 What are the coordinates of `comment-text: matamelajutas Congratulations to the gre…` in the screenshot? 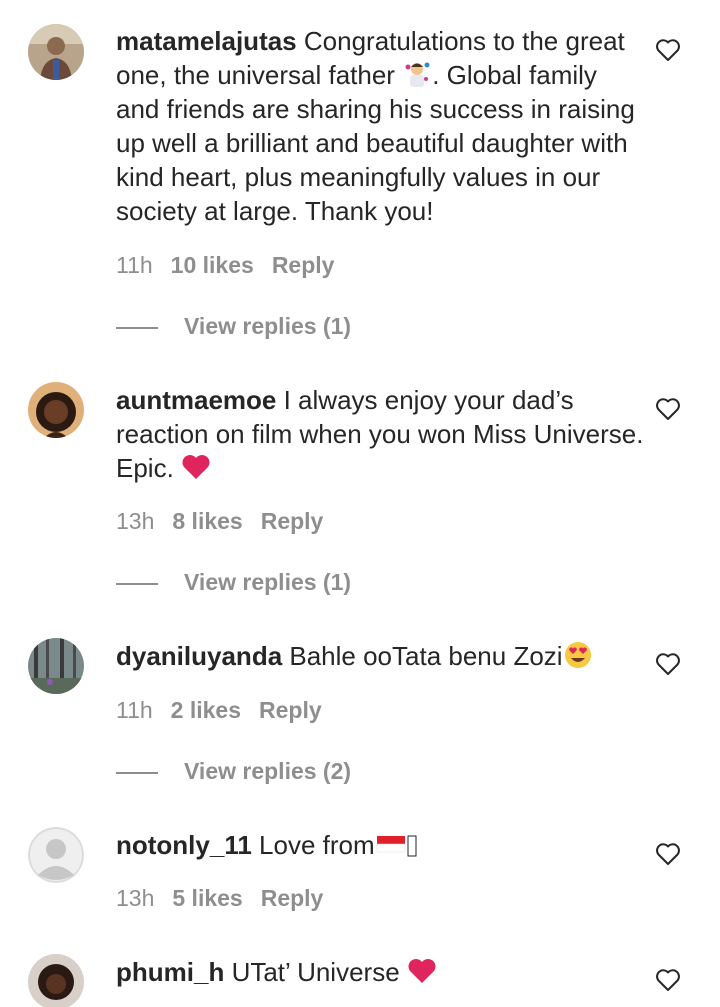 It's located at (375, 126).